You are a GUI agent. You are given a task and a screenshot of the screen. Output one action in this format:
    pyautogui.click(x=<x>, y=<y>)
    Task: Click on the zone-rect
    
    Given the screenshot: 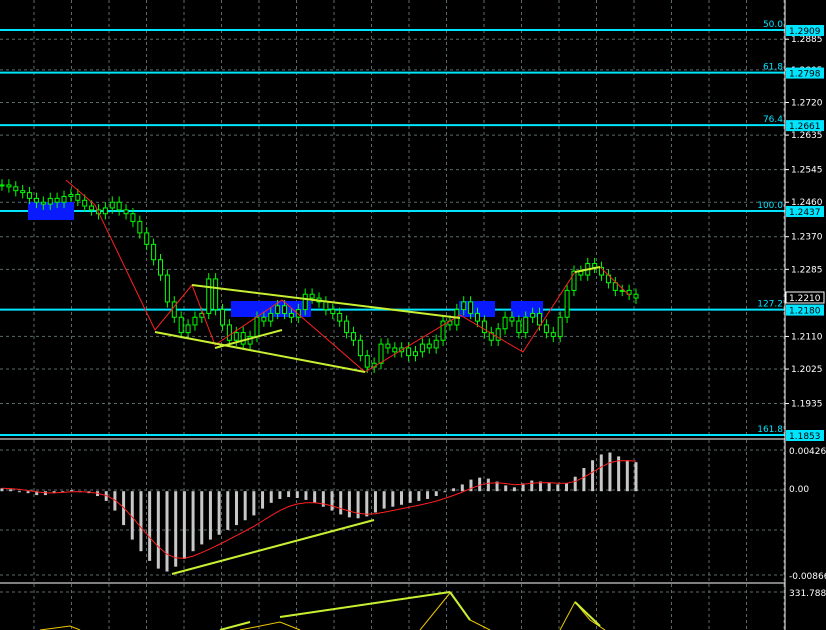 What is the action you would take?
    pyautogui.click(x=51, y=211)
    